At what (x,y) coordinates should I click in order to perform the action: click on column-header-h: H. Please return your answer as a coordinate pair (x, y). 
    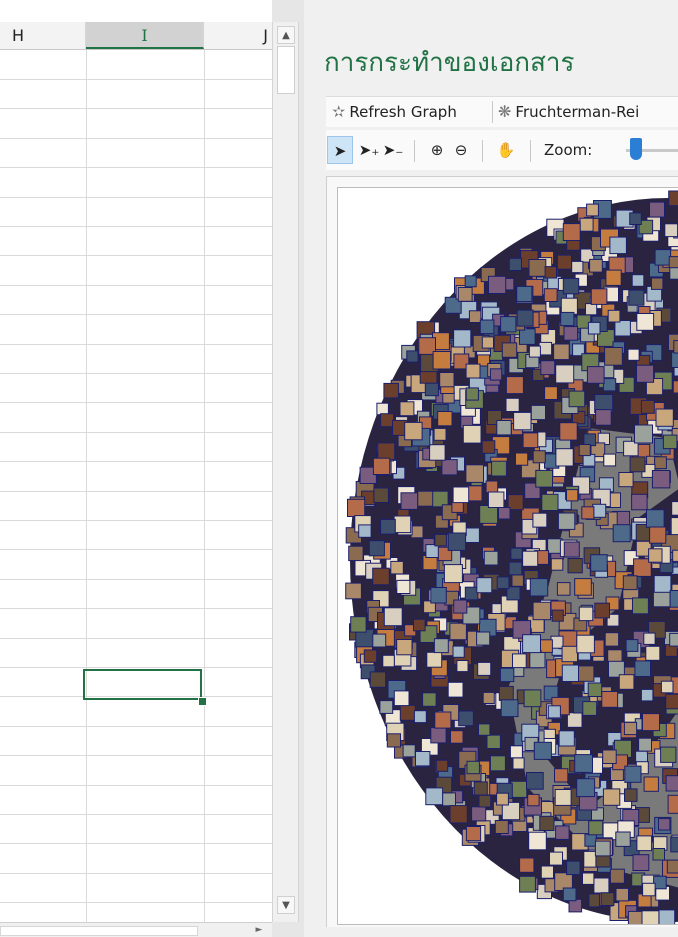
    Looking at the image, I should click on (43, 35).